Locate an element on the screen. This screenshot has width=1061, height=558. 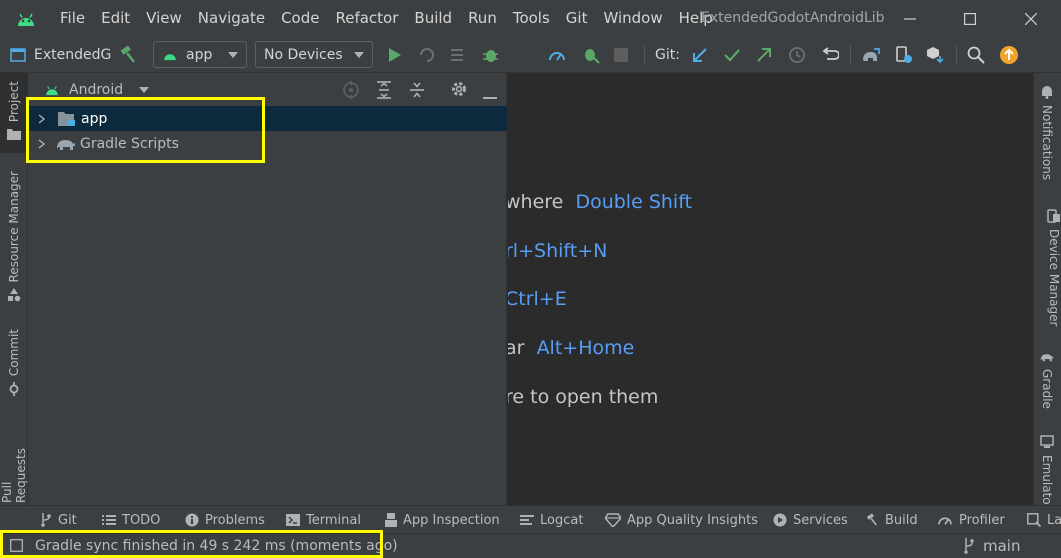
tab-device-manager: Device Manager is located at coordinates (1050, 267).